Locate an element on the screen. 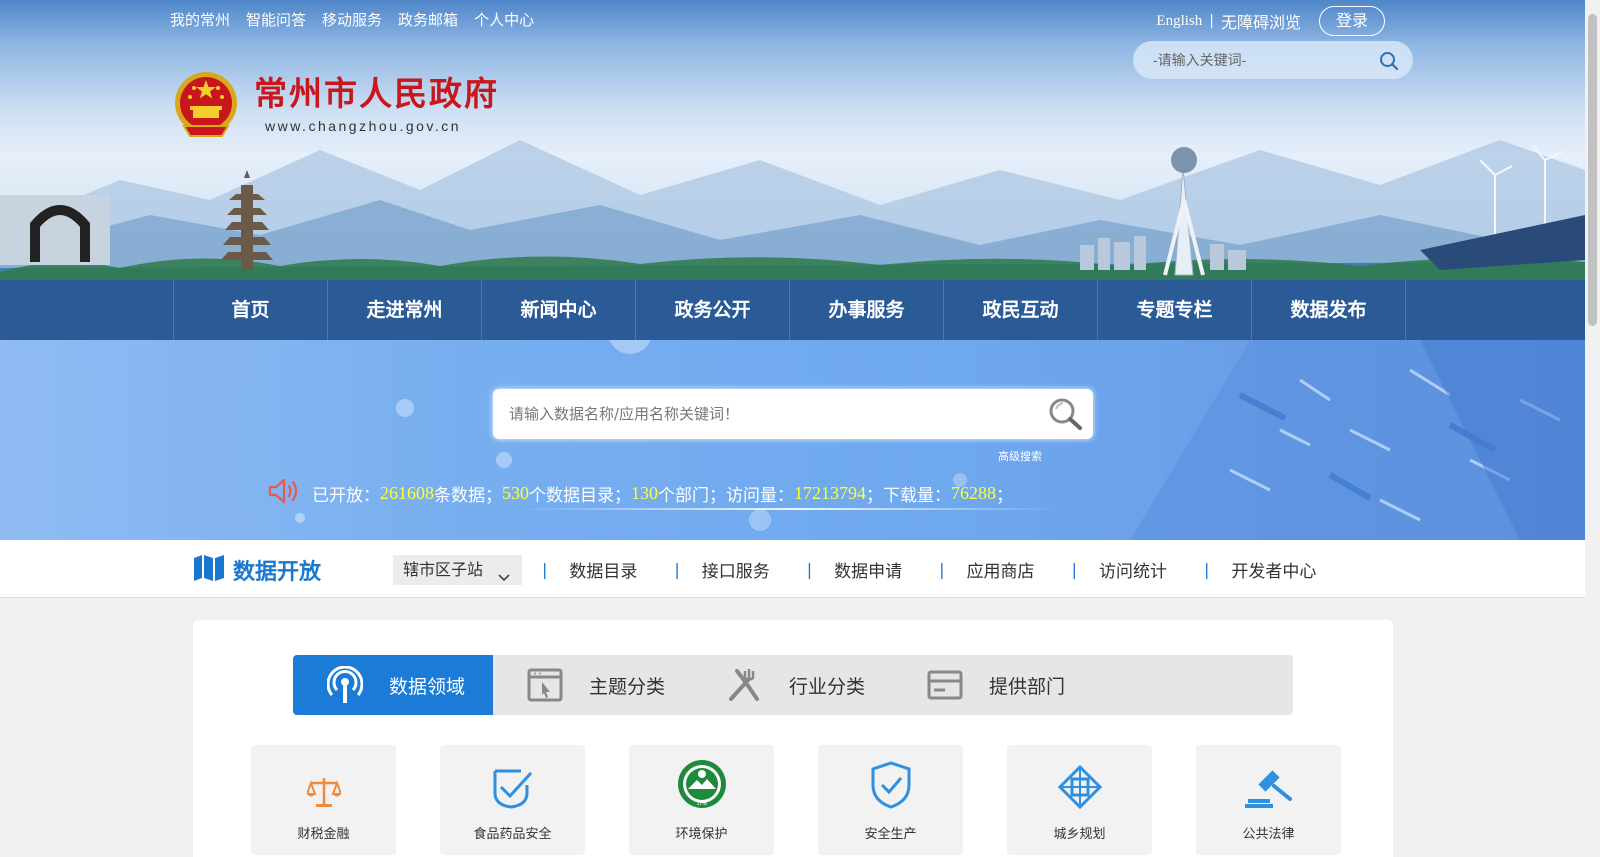 Image resolution: width=1600 pixels, height=857 pixels. category-card-environment: ZHB 环境保护 is located at coordinates (701, 800).